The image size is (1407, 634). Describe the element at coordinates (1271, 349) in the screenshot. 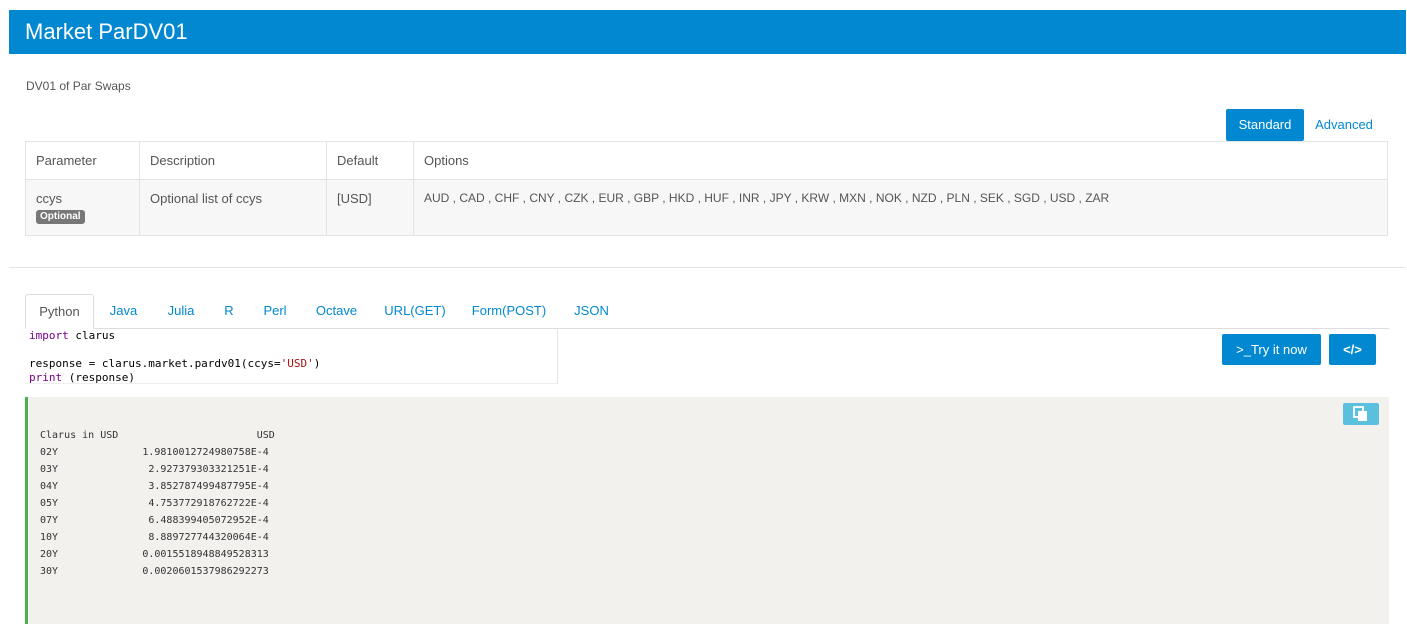

I see `try-it-now-button: >_Try it now` at that location.